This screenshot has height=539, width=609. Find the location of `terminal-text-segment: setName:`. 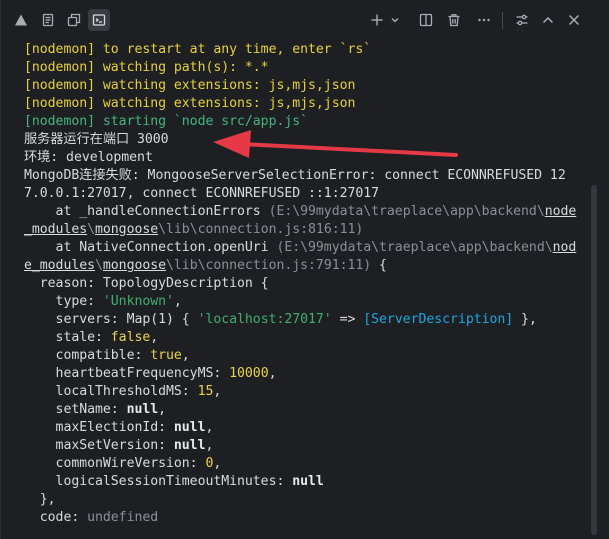

terminal-text-segment: setName: is located at coordinates (75, 409).